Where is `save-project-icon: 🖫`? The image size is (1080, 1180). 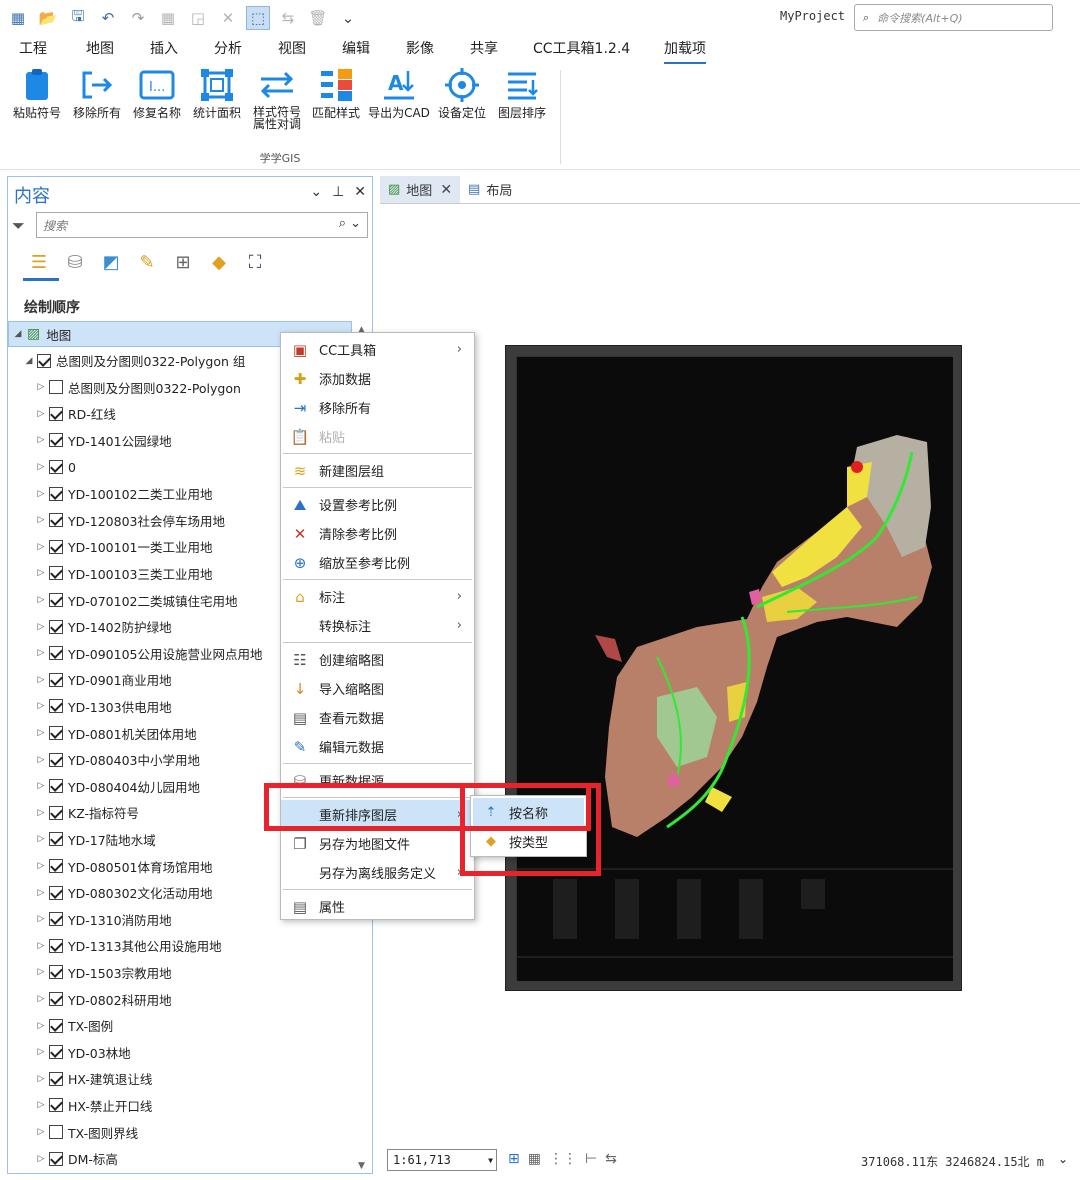 save-project-icon: 🖫 is located at coordinates (78, 18).